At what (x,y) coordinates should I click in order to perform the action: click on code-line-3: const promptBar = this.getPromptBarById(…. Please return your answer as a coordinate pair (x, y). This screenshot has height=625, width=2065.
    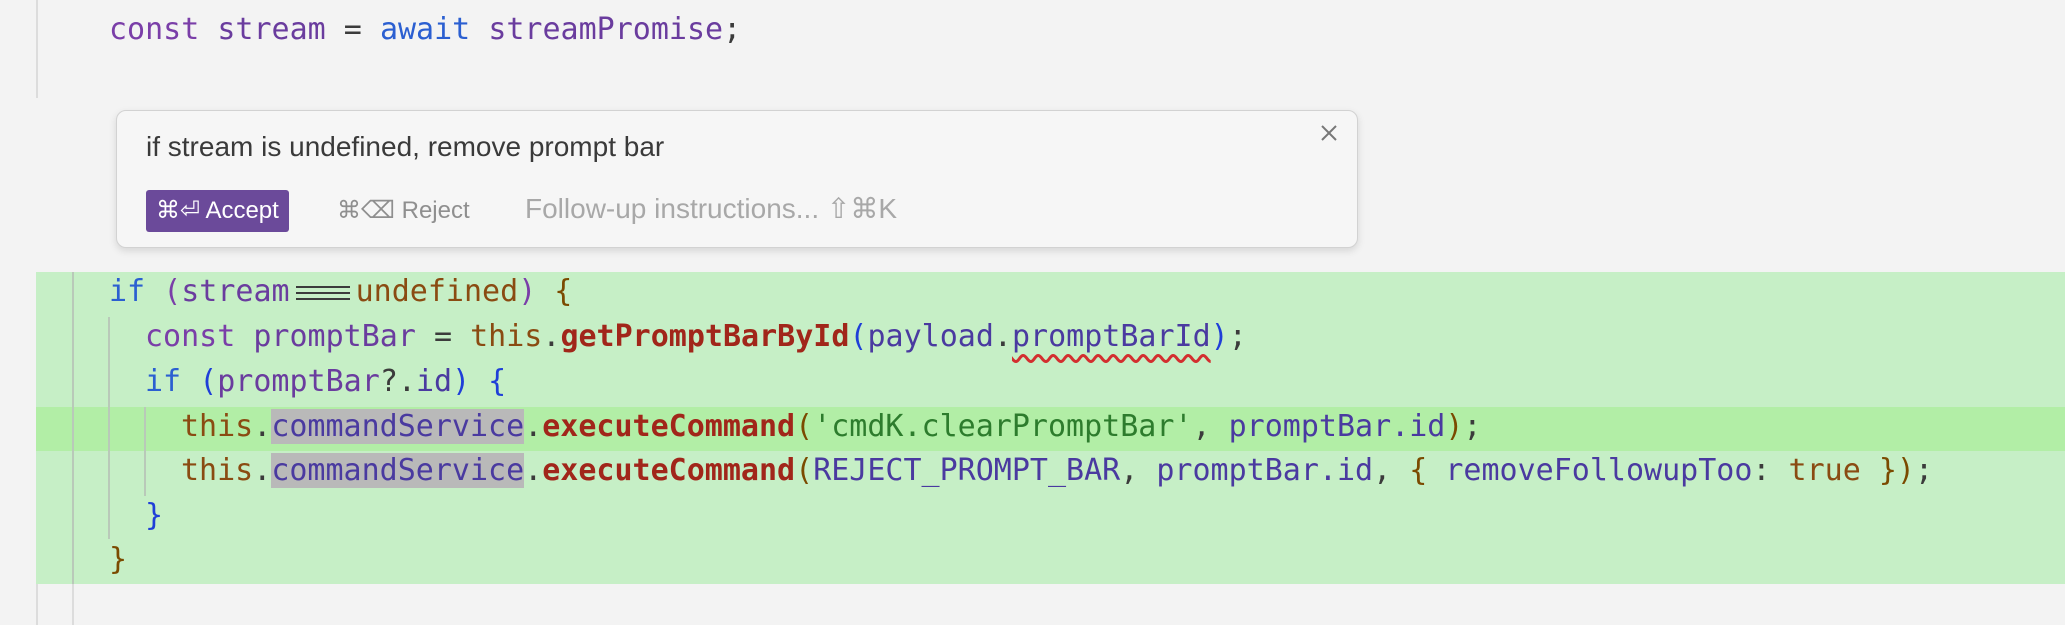
    Looking at the image, I should click on (696, 337).